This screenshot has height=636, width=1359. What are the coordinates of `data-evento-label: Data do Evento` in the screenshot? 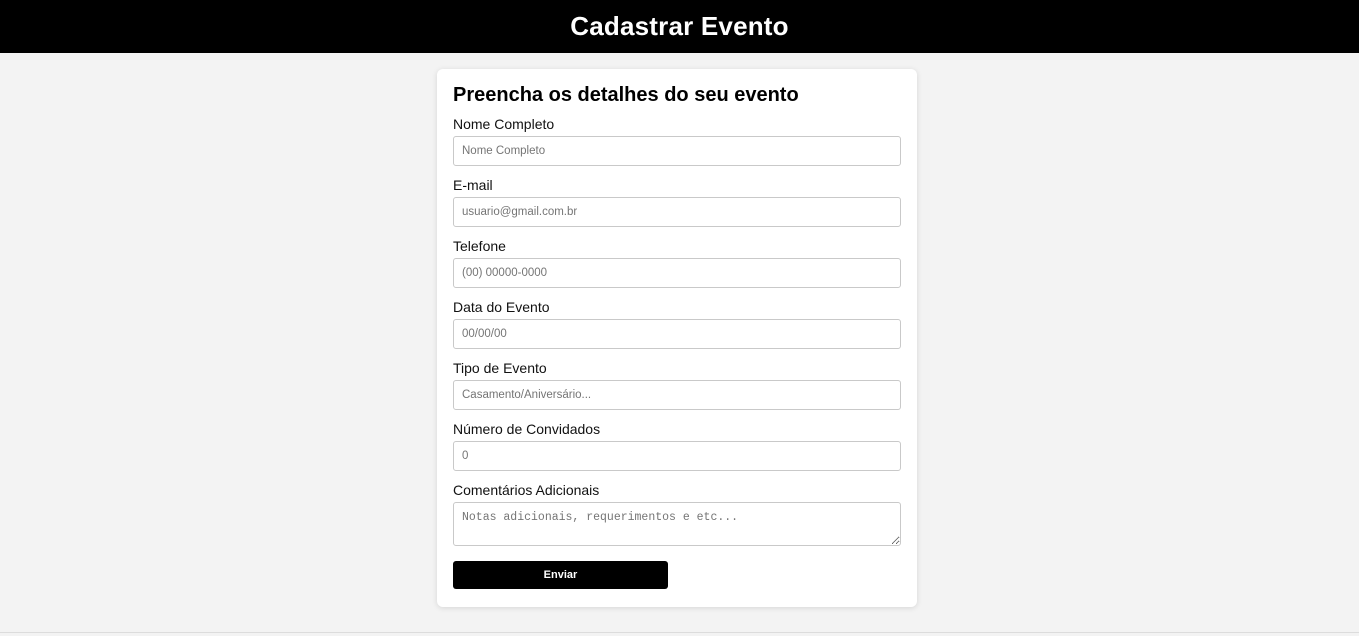 It's located at (501, 307).